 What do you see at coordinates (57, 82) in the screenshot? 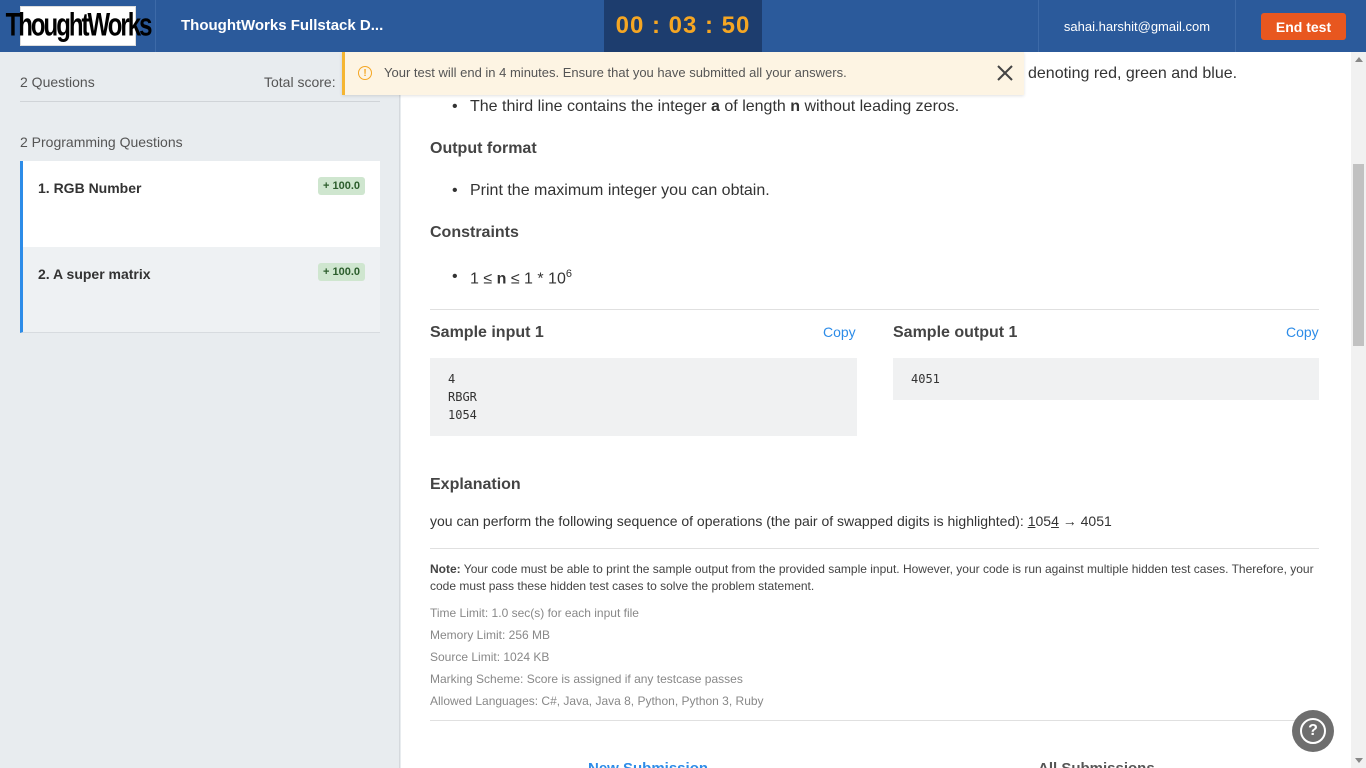
I see `question-count: 2 Questions` at bounding box center [57, 82].